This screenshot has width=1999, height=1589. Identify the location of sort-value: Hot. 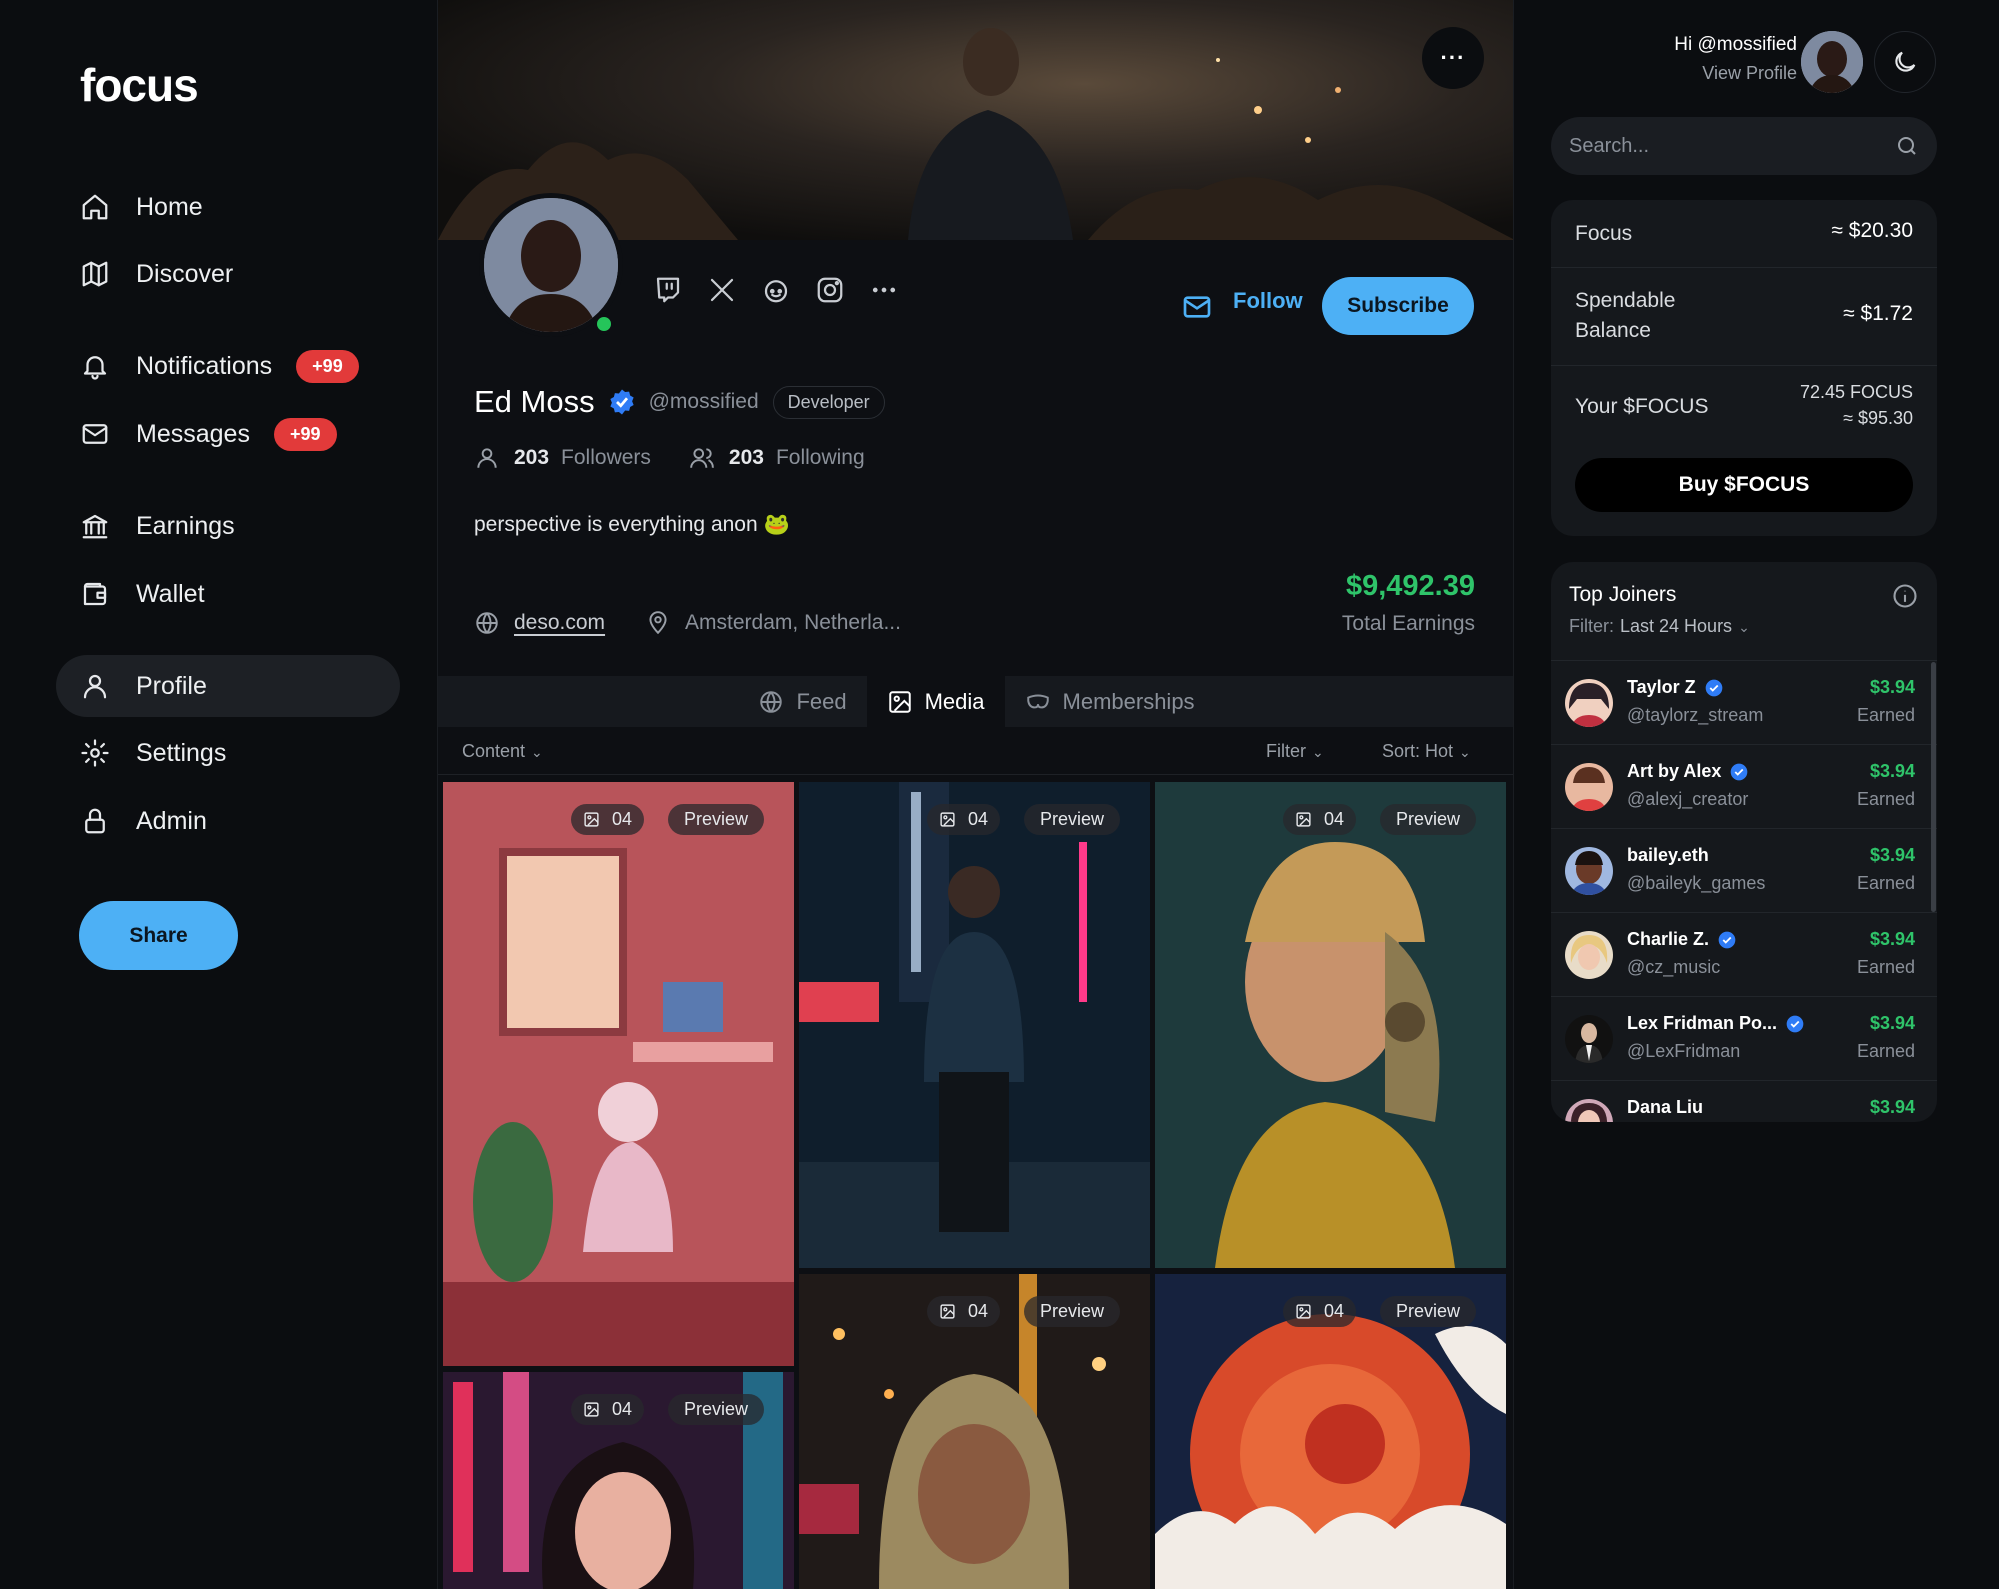
(1439, 751).